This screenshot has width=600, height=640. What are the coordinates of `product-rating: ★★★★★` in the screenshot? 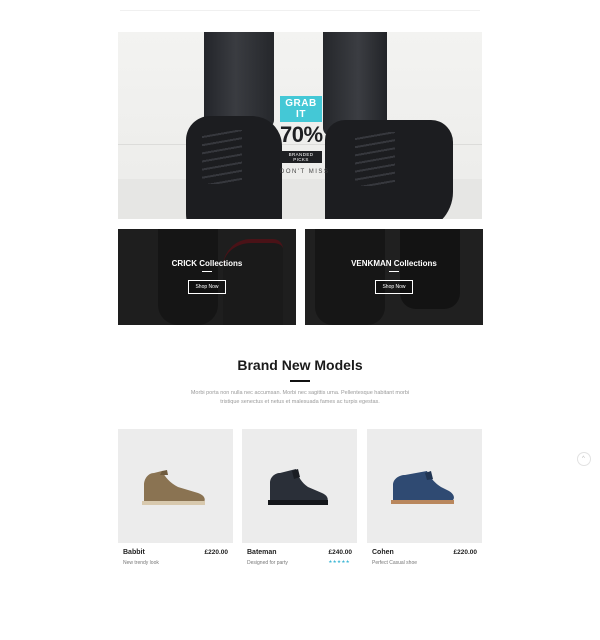 It's located at (339, 561).